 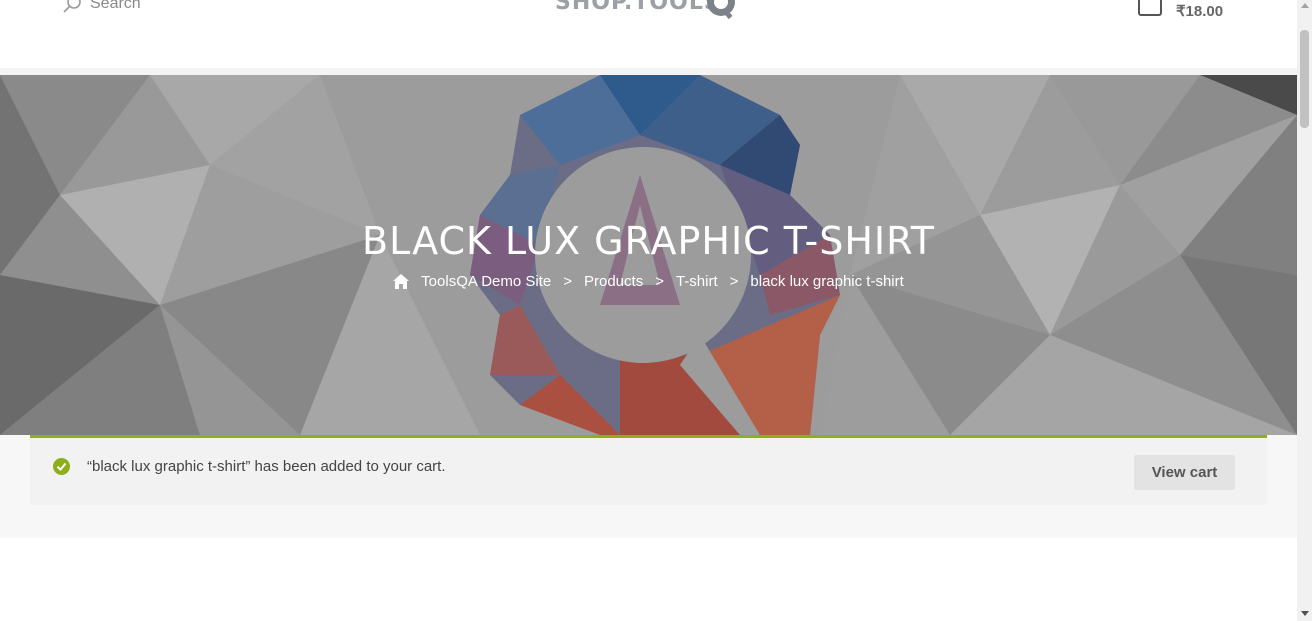 I want to click on view-cart-button: View cart, so click(x=1184, y=472).